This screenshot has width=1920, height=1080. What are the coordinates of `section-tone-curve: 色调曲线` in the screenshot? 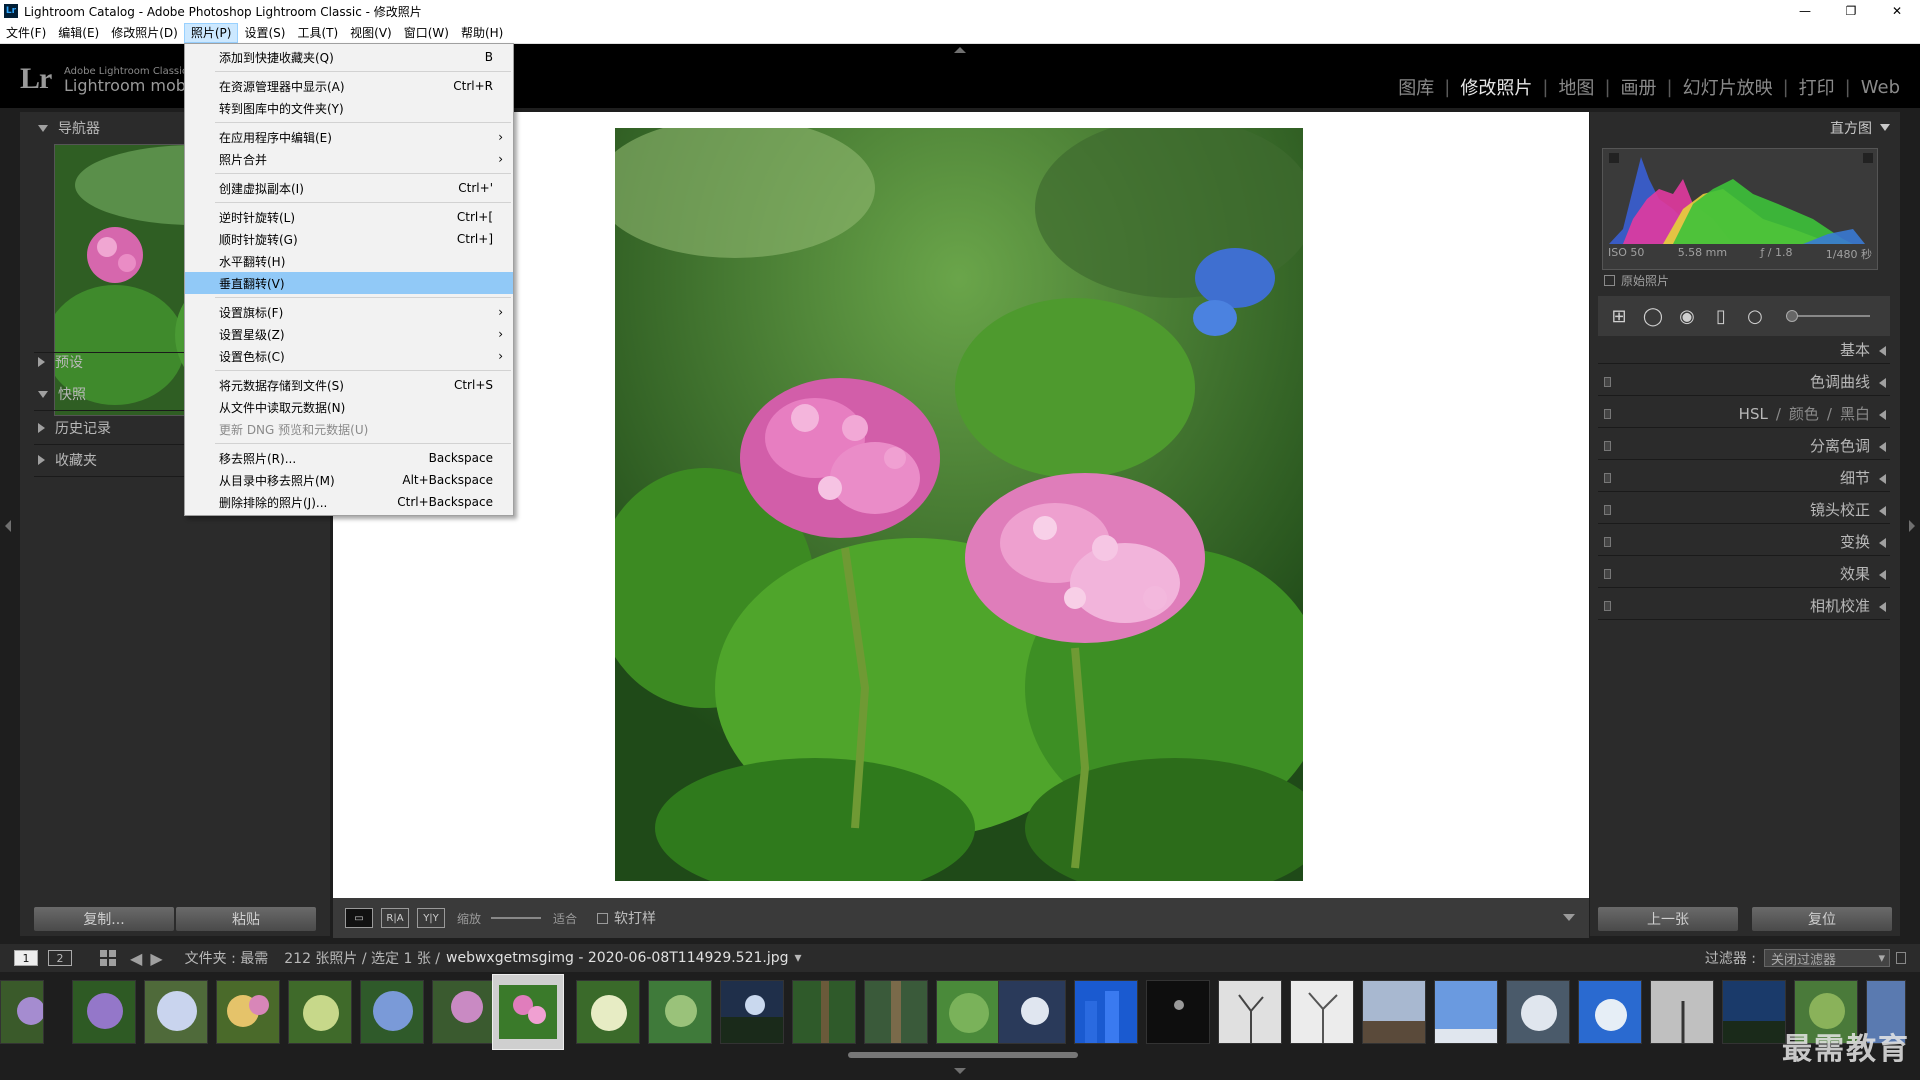 It's located at (1744, 382).